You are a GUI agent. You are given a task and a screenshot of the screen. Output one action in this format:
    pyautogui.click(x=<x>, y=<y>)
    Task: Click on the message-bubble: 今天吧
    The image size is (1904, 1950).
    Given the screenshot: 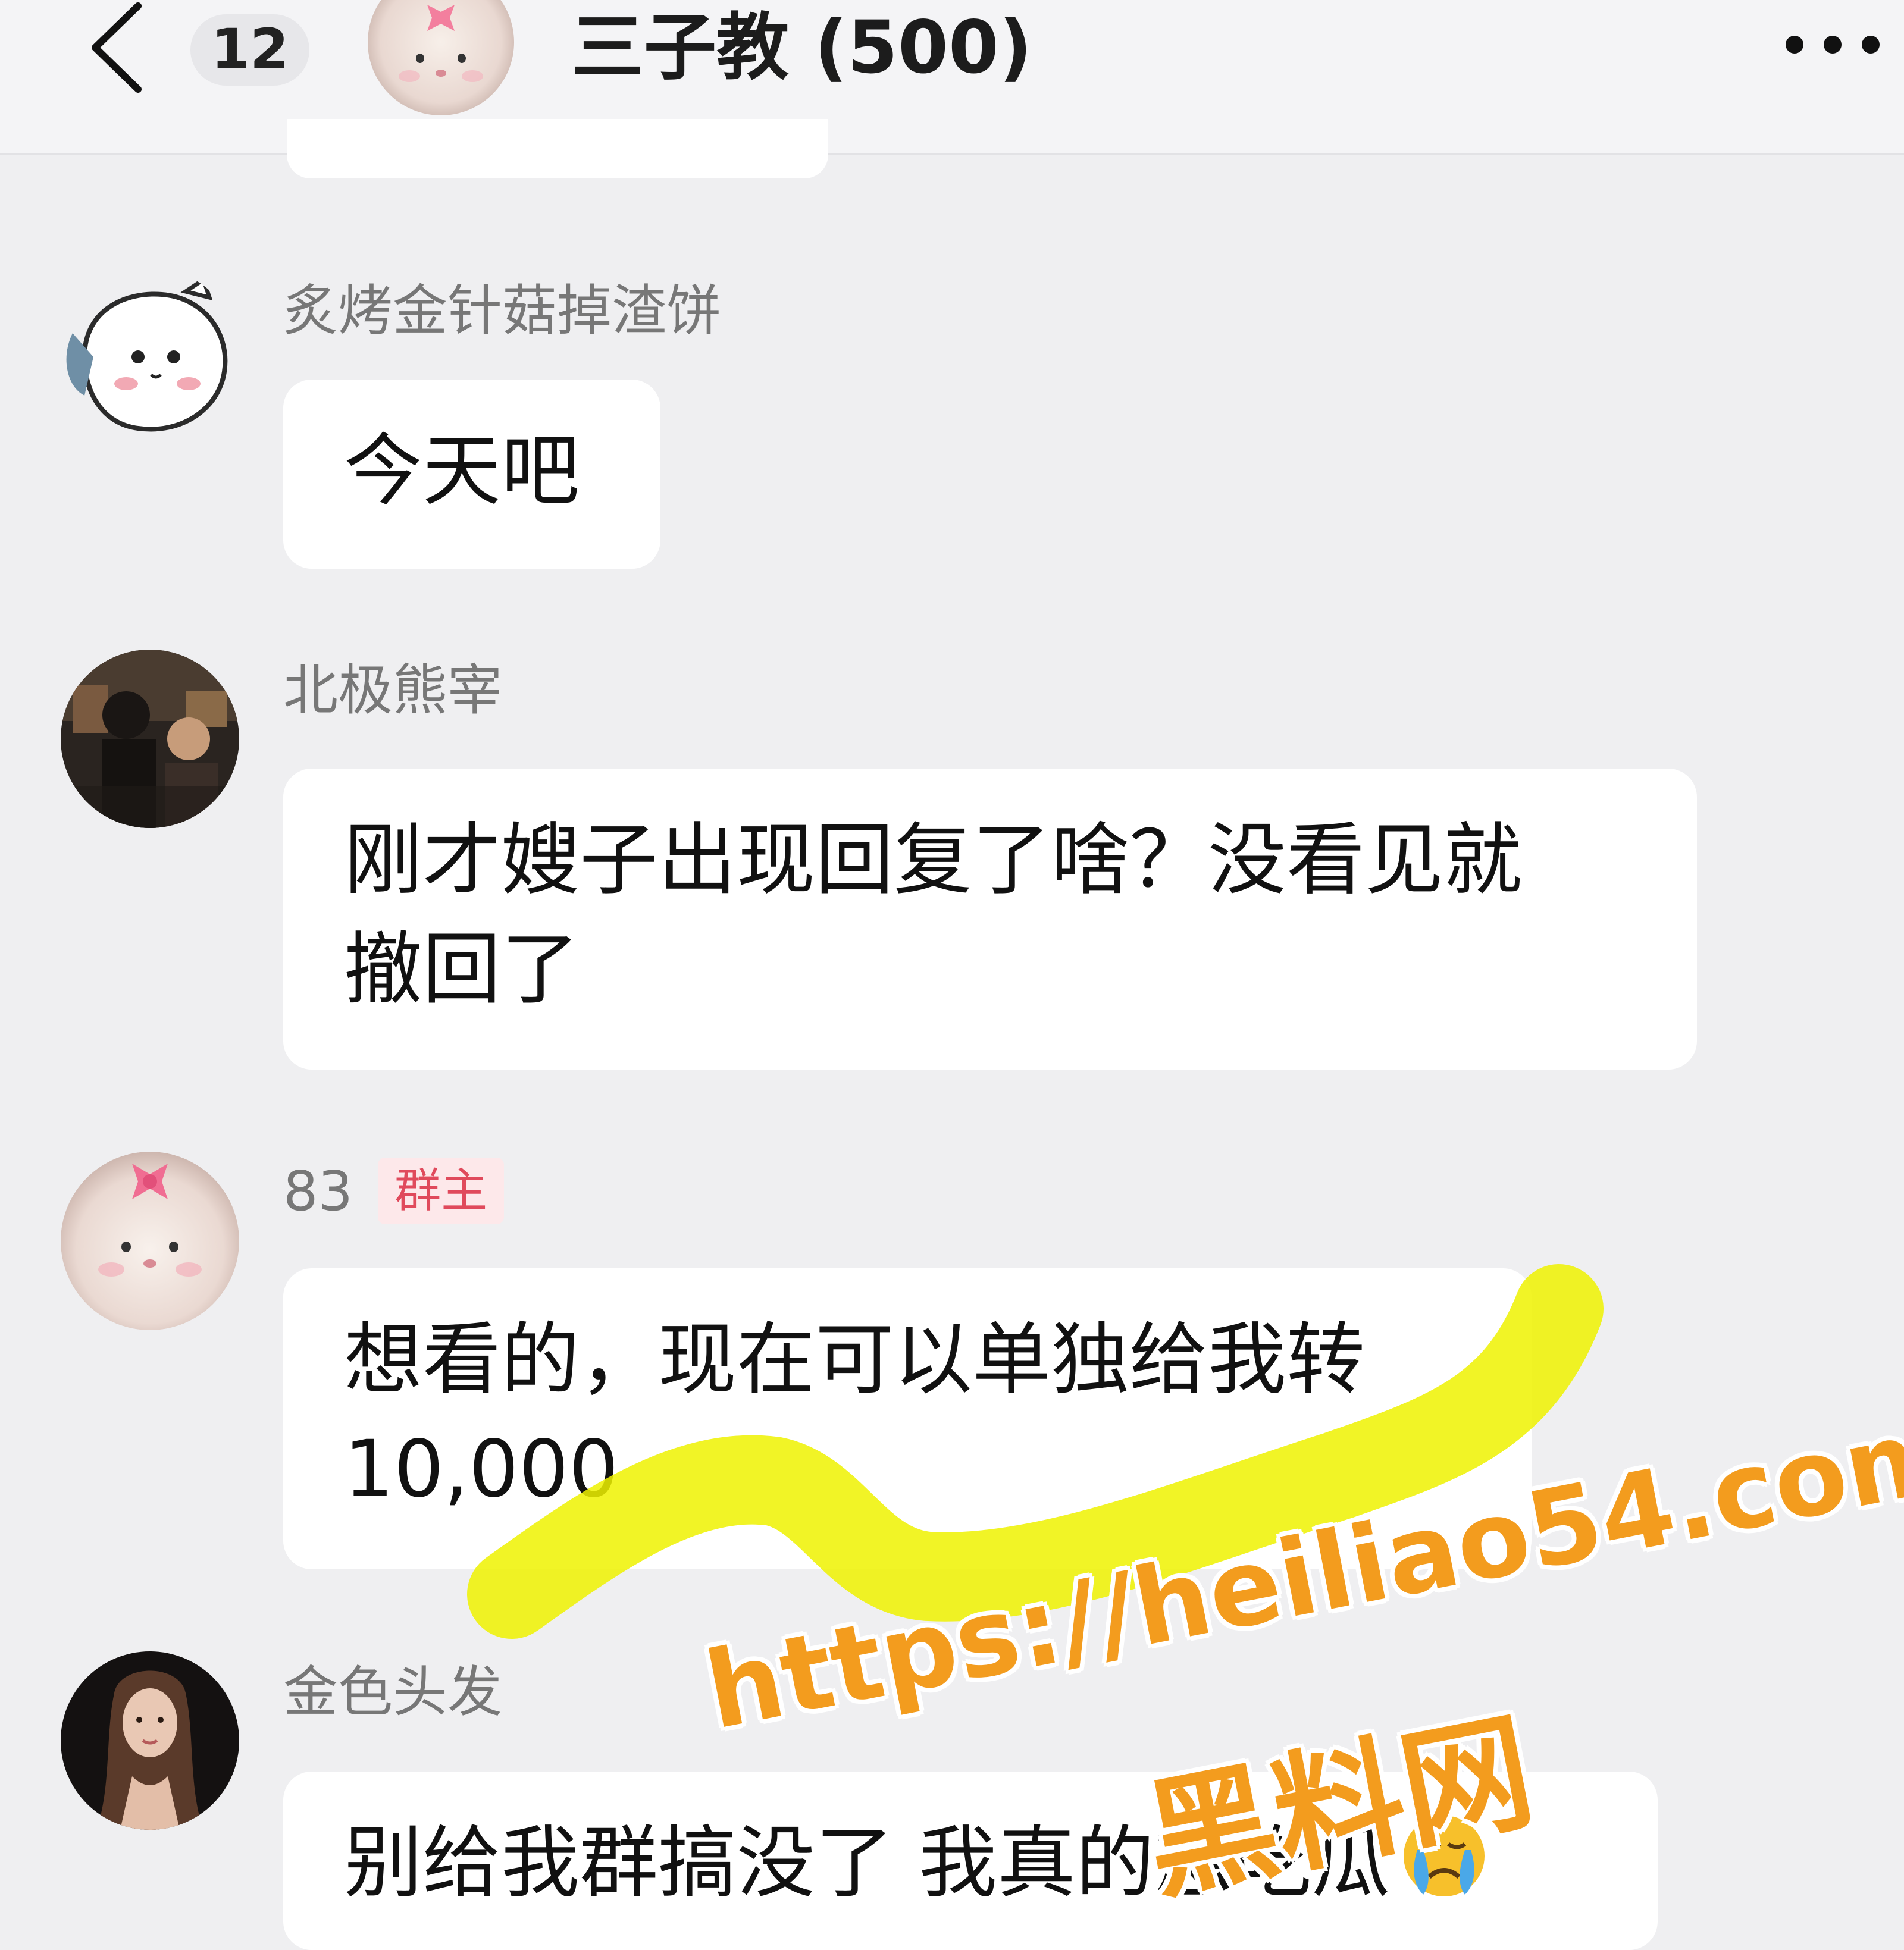 What is the action you would take?
    pyautogui.click(x=471, y=474)
    